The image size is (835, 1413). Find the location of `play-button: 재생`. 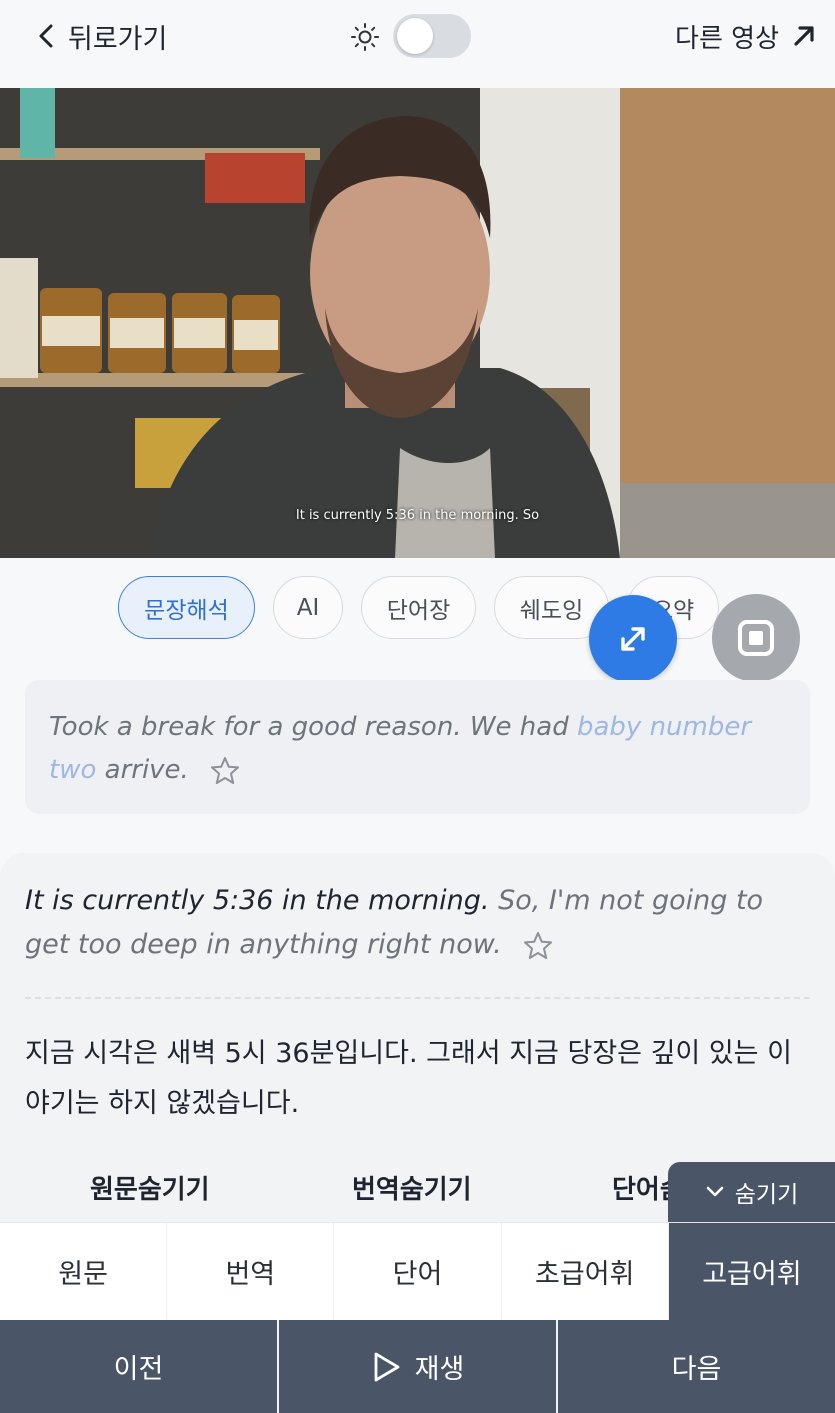

play-button: 재생 is located at coordinates (418, 1366).